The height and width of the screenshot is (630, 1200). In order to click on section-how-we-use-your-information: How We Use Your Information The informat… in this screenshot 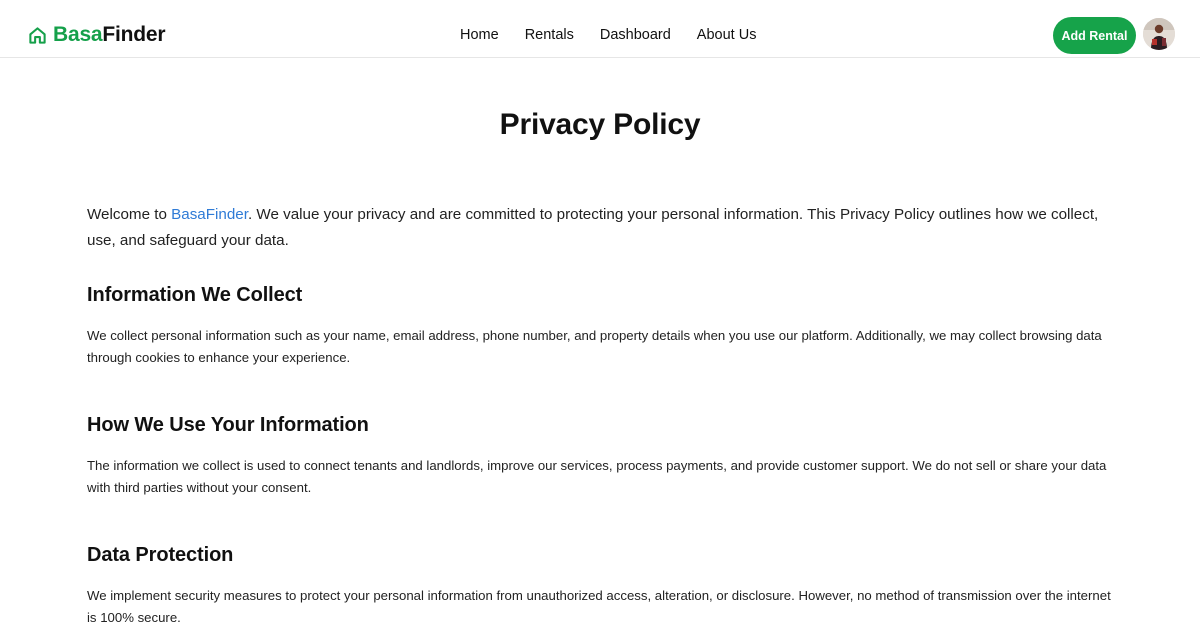, I will do `click(602, 456)`.